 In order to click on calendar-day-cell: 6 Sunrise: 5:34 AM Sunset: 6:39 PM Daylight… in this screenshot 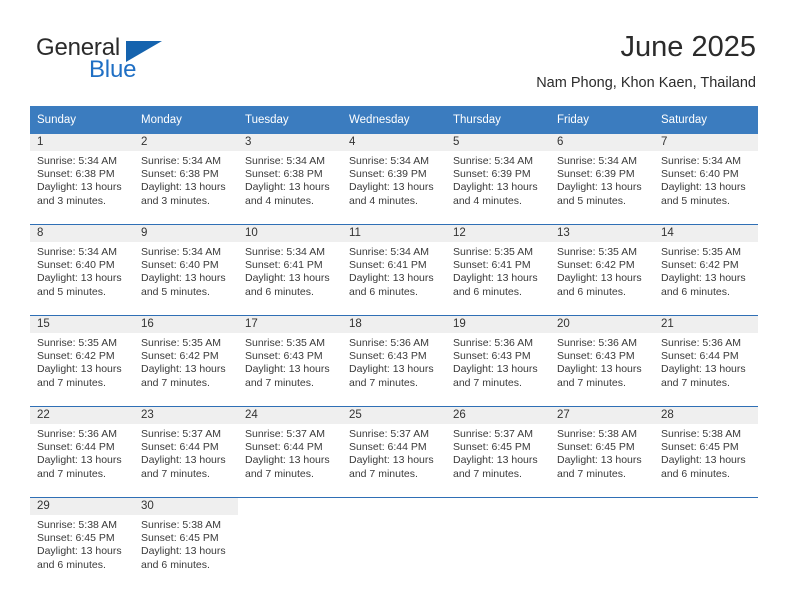, I will do `click(602, 179)`.